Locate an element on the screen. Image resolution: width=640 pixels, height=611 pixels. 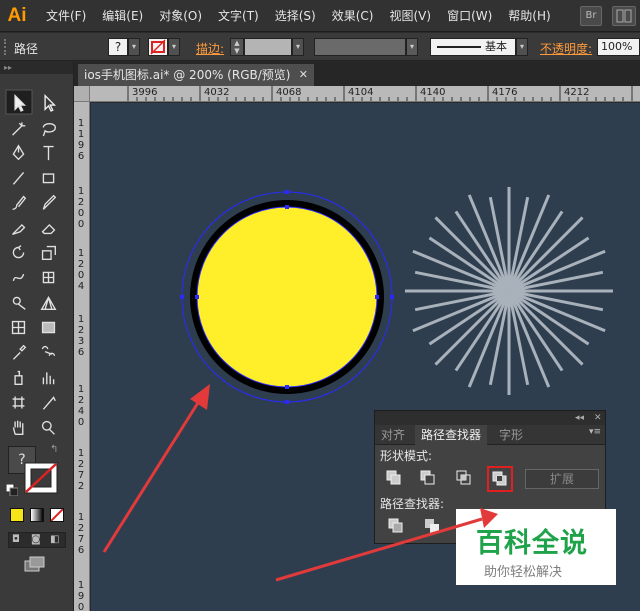
scale-tool-icon is located at coordinates (48, 252).